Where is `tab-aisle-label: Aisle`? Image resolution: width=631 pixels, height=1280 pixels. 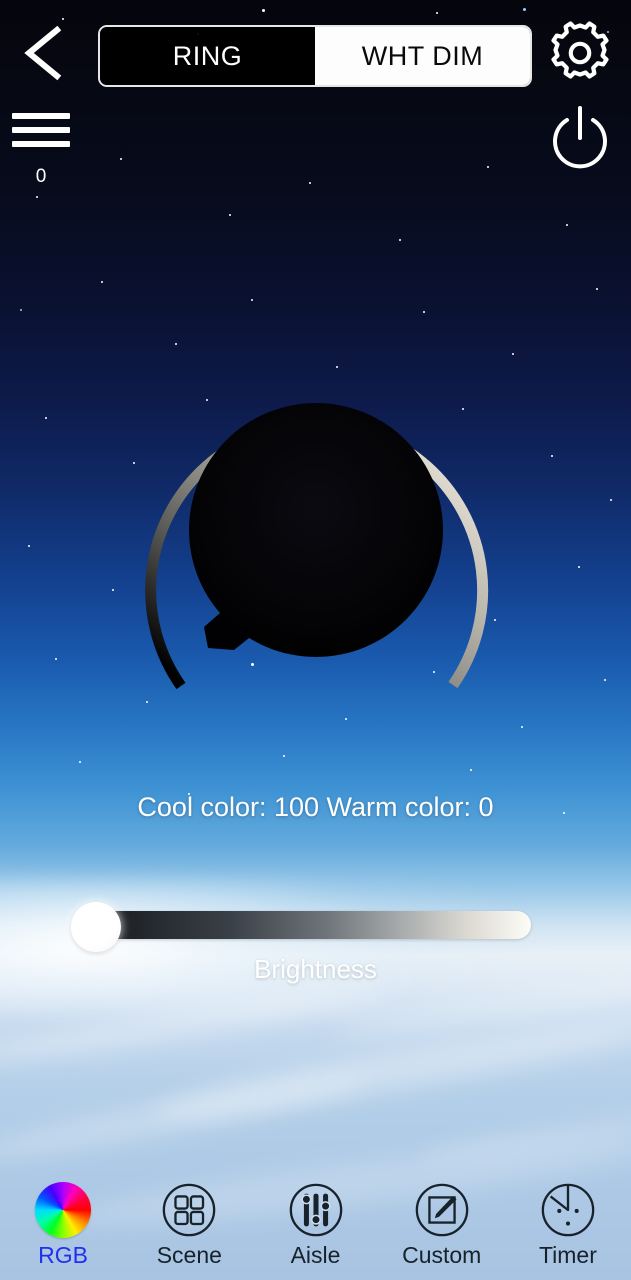
tab-aisle-label: Aisle is located at coordinates (315, 1255).